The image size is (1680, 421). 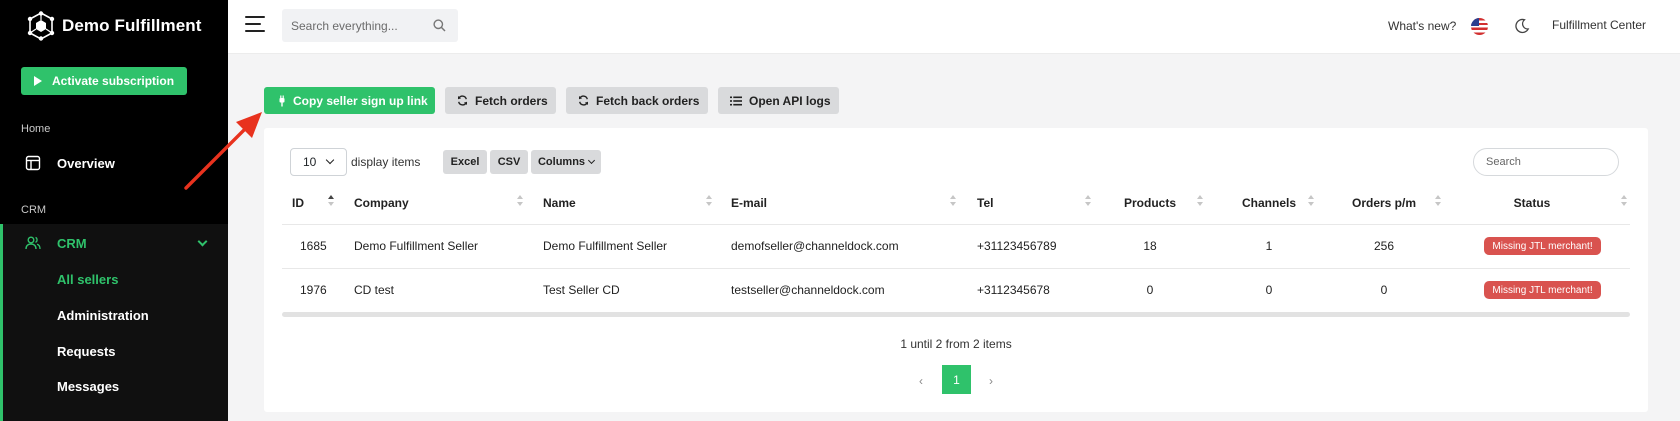 I want to click on cell-products: 18, so click(x=1150, y=246).